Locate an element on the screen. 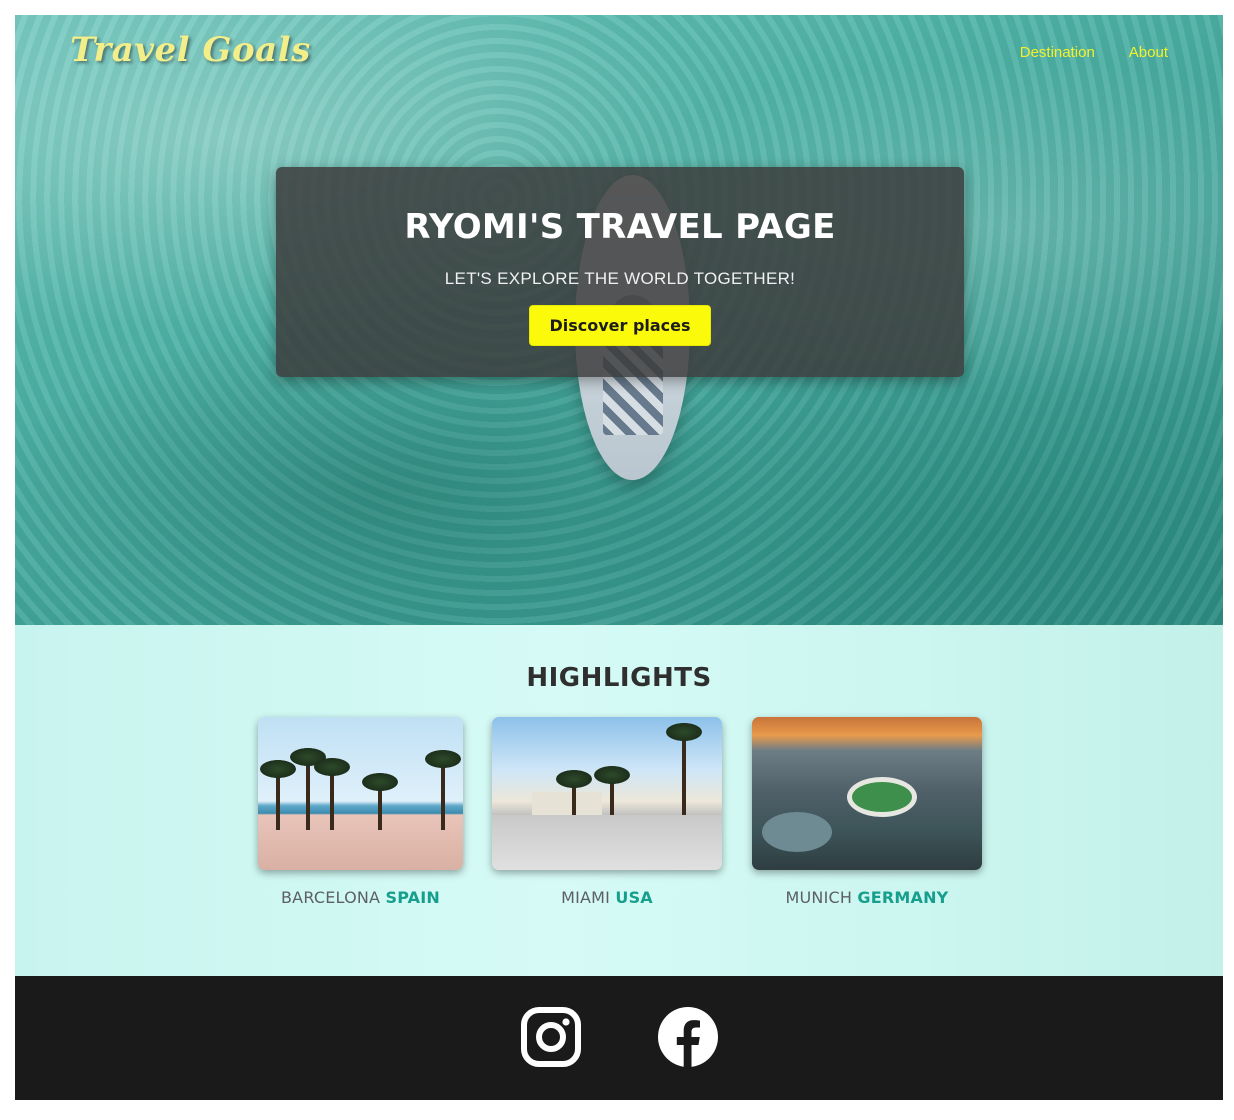 The height and width of the screenshot is (1120, 1234). nav-link-destination: Destination is located at coordinates (1057, 52).